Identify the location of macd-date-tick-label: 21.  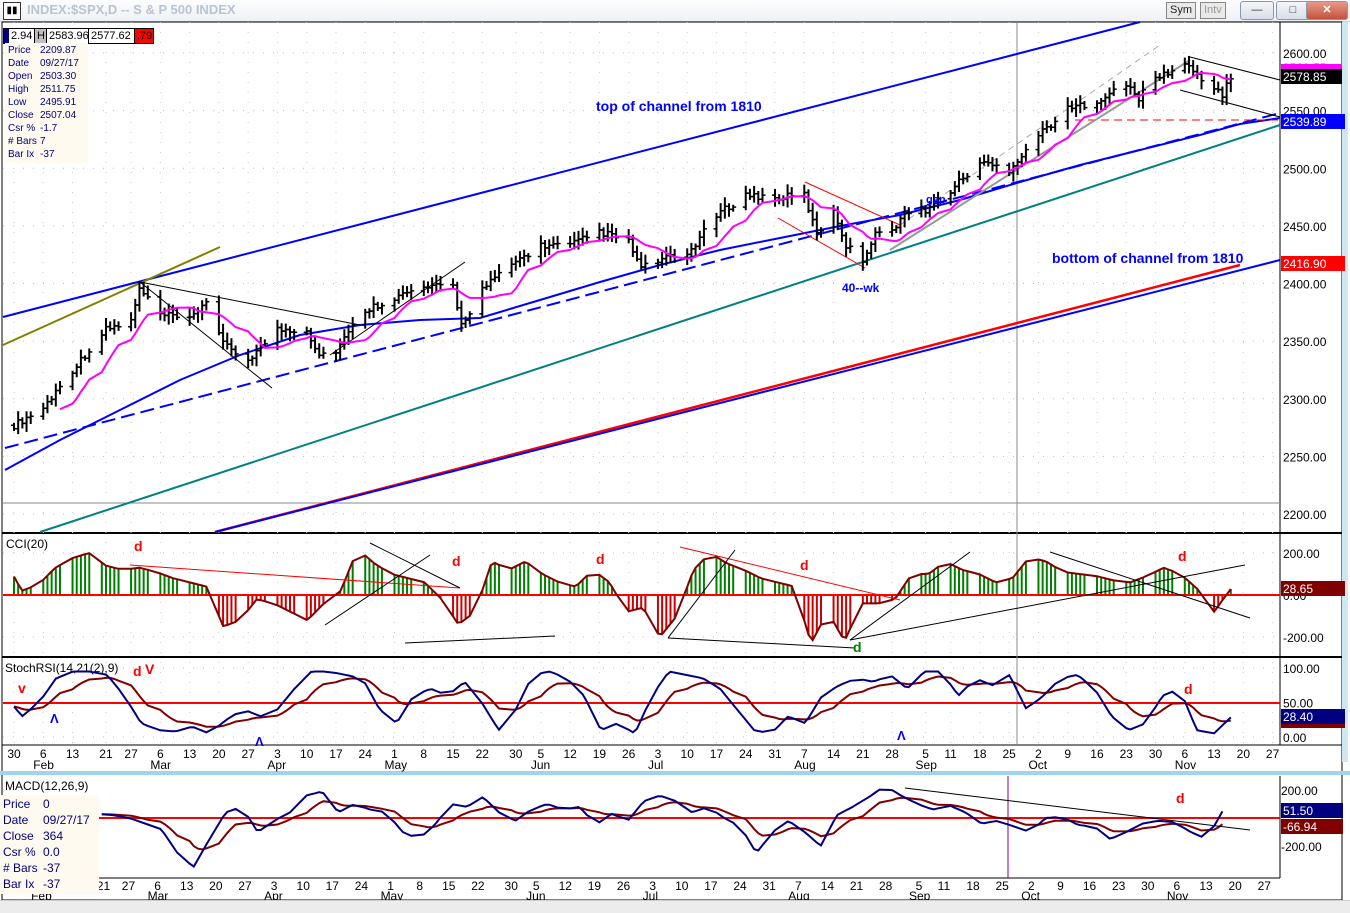
(857, 886).